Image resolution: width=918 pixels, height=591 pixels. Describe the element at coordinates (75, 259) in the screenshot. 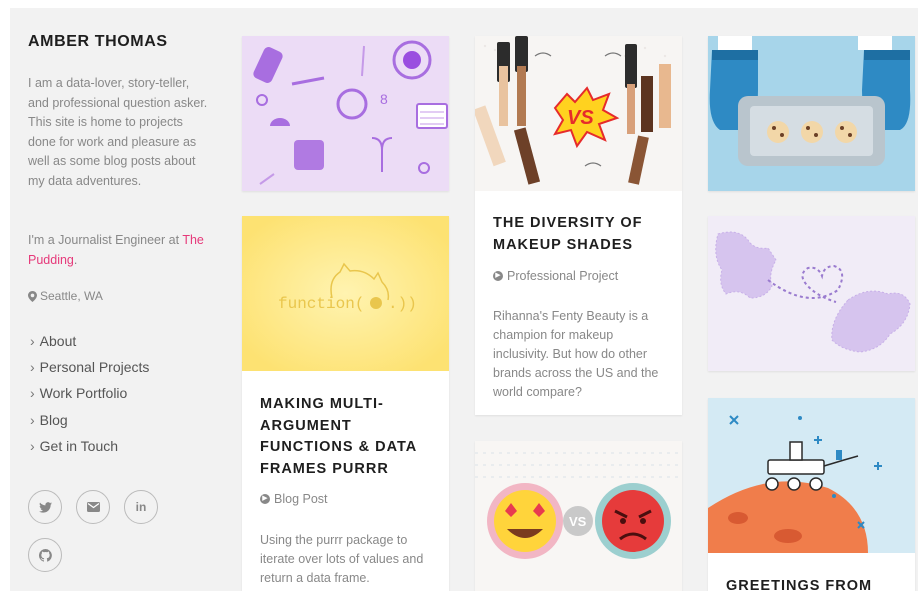

I see `job-suffix: .` at that location.